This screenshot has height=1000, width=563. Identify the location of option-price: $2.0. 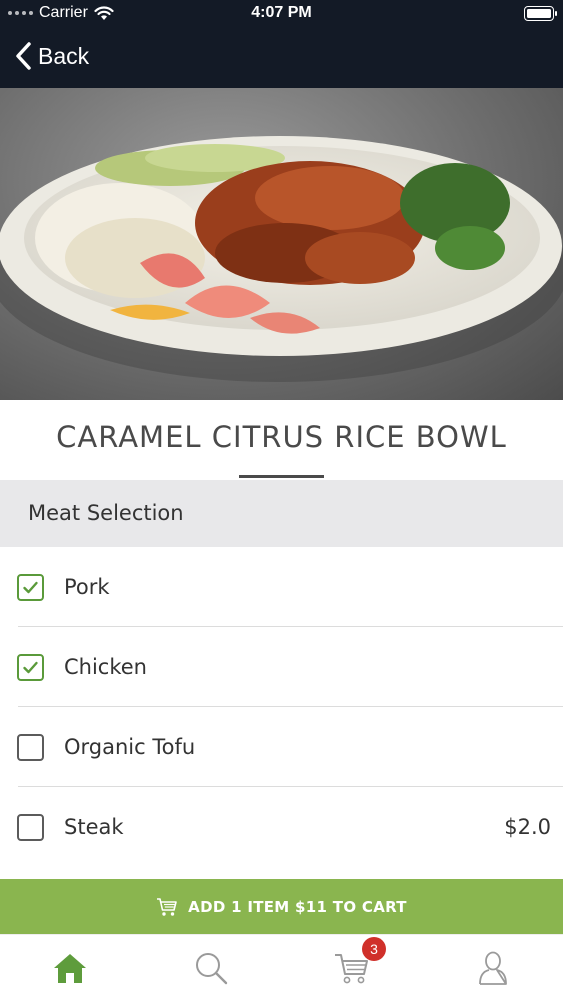
(527, 827).